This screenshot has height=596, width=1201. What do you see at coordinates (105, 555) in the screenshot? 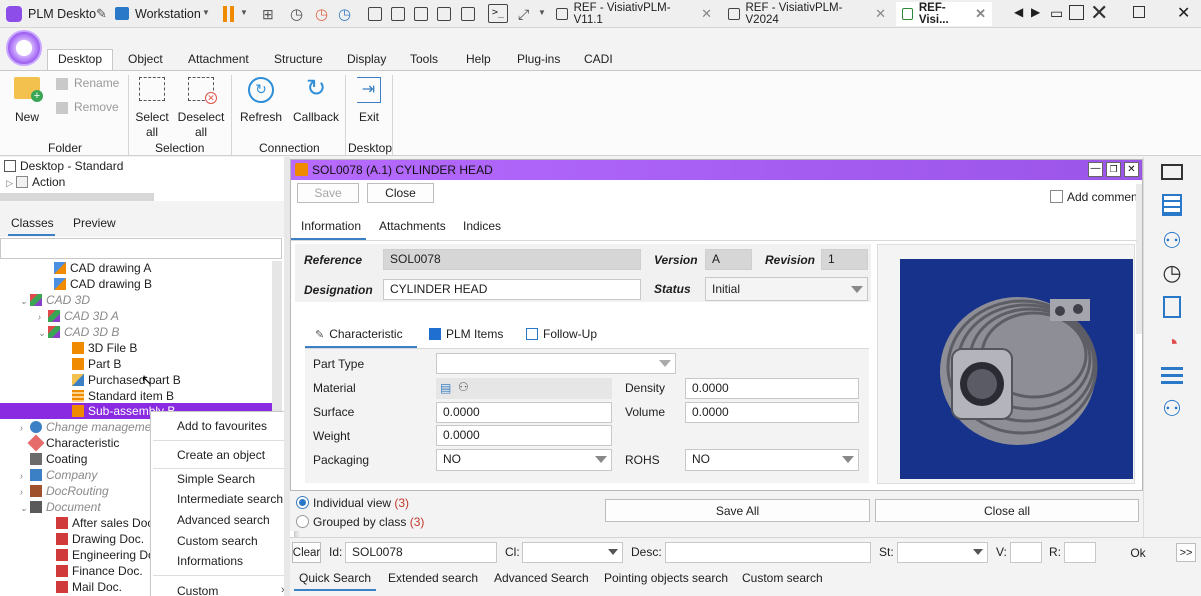
I see `tree-item-engineering-doc: Engineering Do` at bounding box center [105, 555].